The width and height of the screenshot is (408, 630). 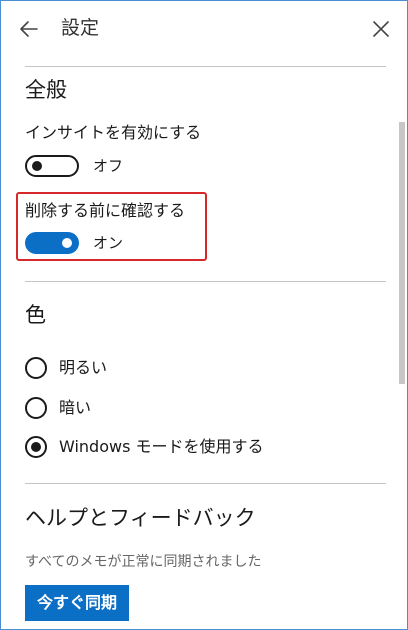 I want to click on general-section-title: 全般, so click(x=46, y=90).